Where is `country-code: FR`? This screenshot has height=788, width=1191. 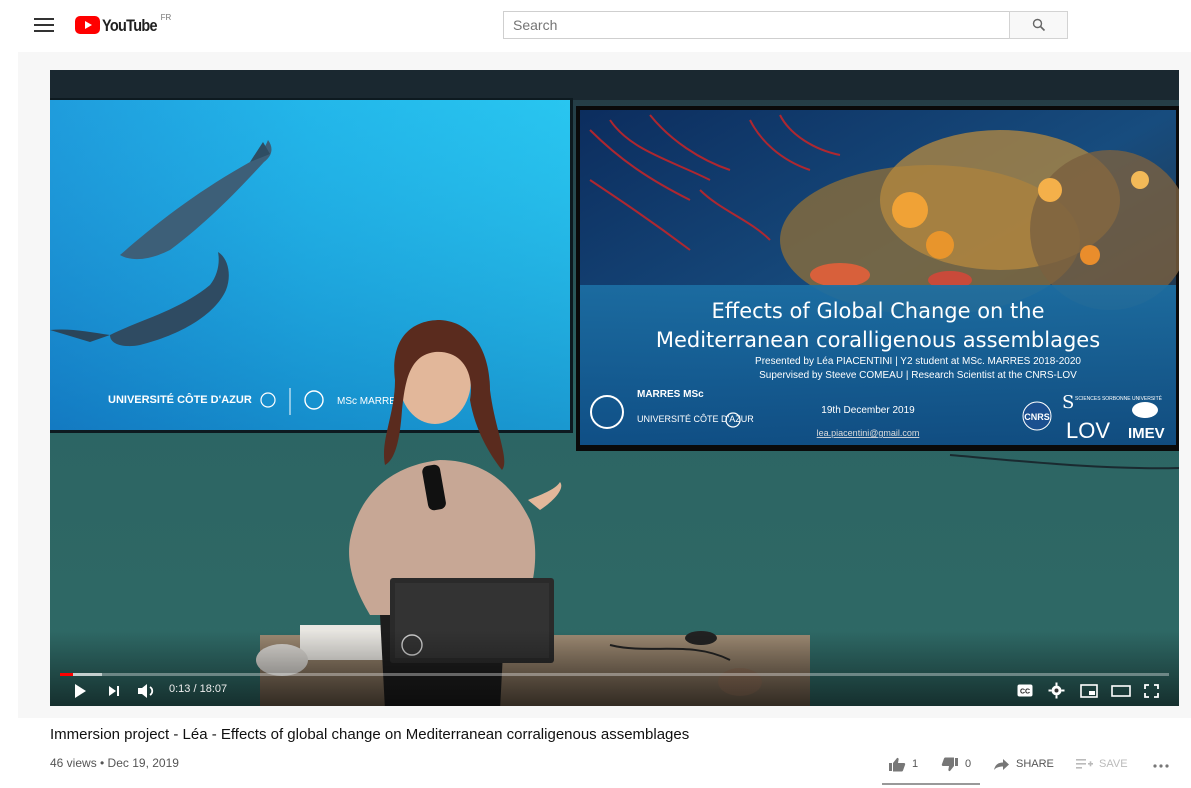
country-code: FR is located at coordinates (166, 17).